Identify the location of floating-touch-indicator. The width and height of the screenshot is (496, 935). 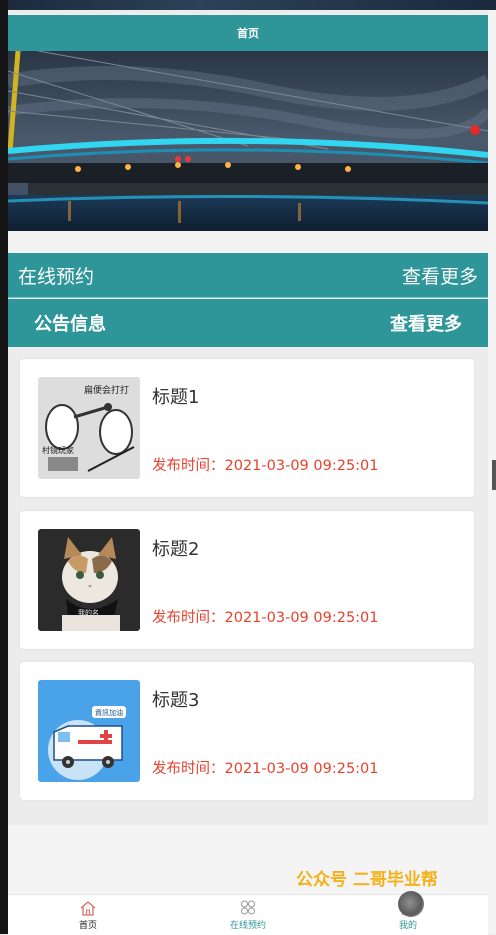
(411, 904).